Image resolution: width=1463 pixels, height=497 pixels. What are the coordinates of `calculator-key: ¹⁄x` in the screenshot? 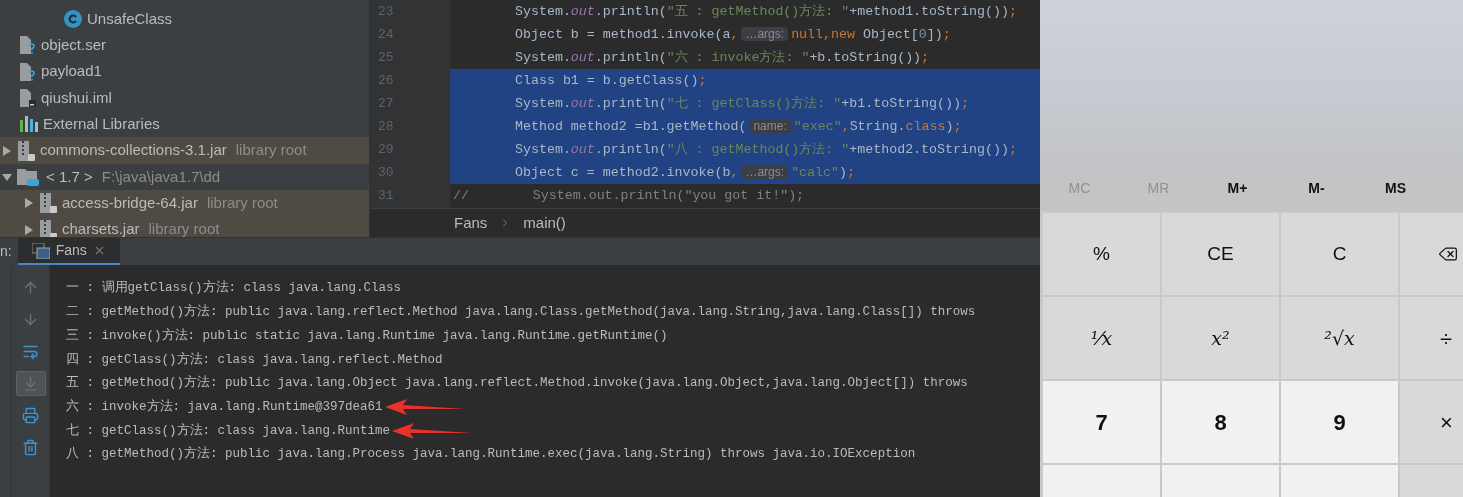 It's located at (1101, 338).